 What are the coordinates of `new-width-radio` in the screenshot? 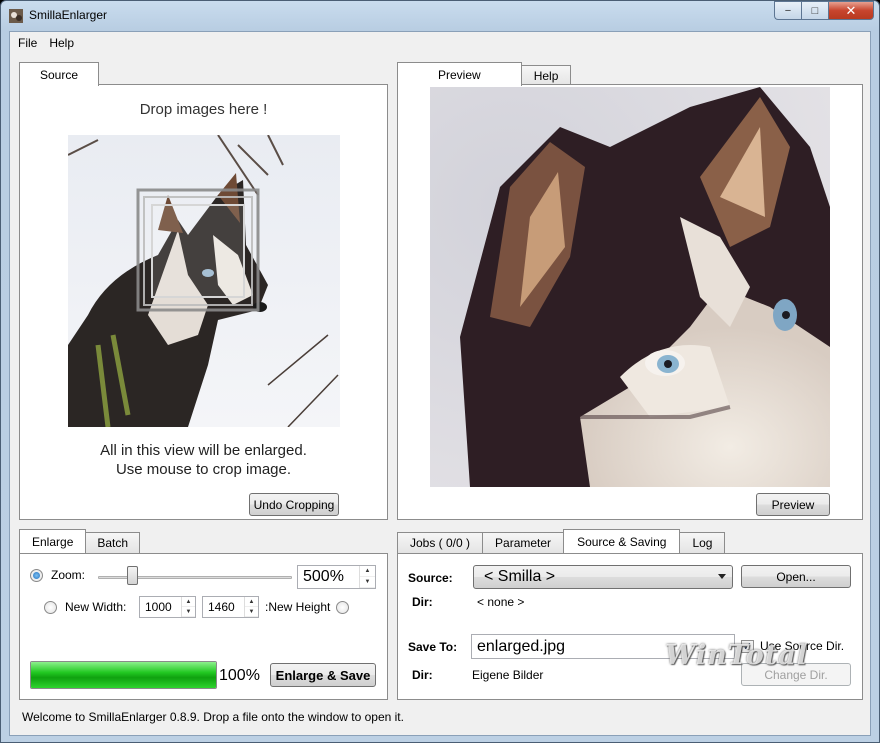 It's located at (50, 607).